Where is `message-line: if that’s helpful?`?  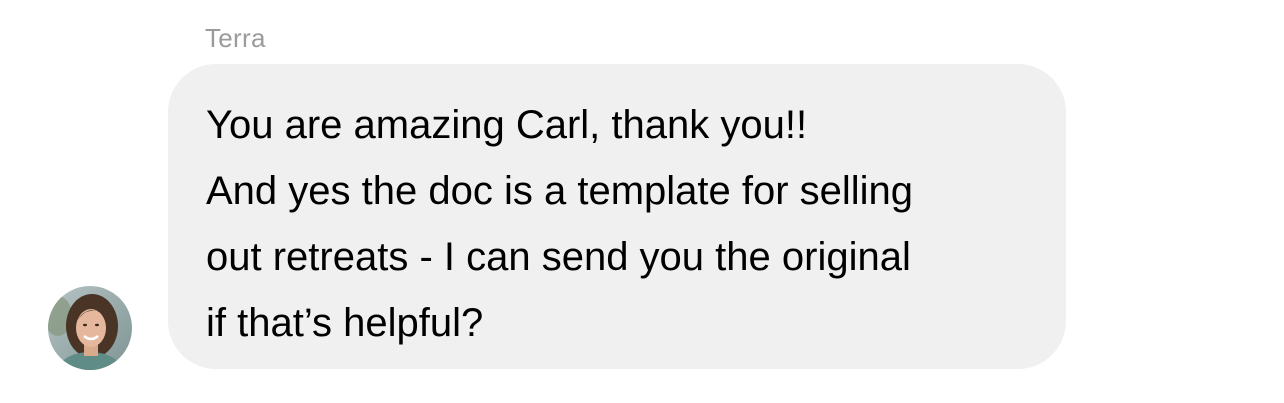
message-line: if that’s helpful? is located at coordinates (345, 323).